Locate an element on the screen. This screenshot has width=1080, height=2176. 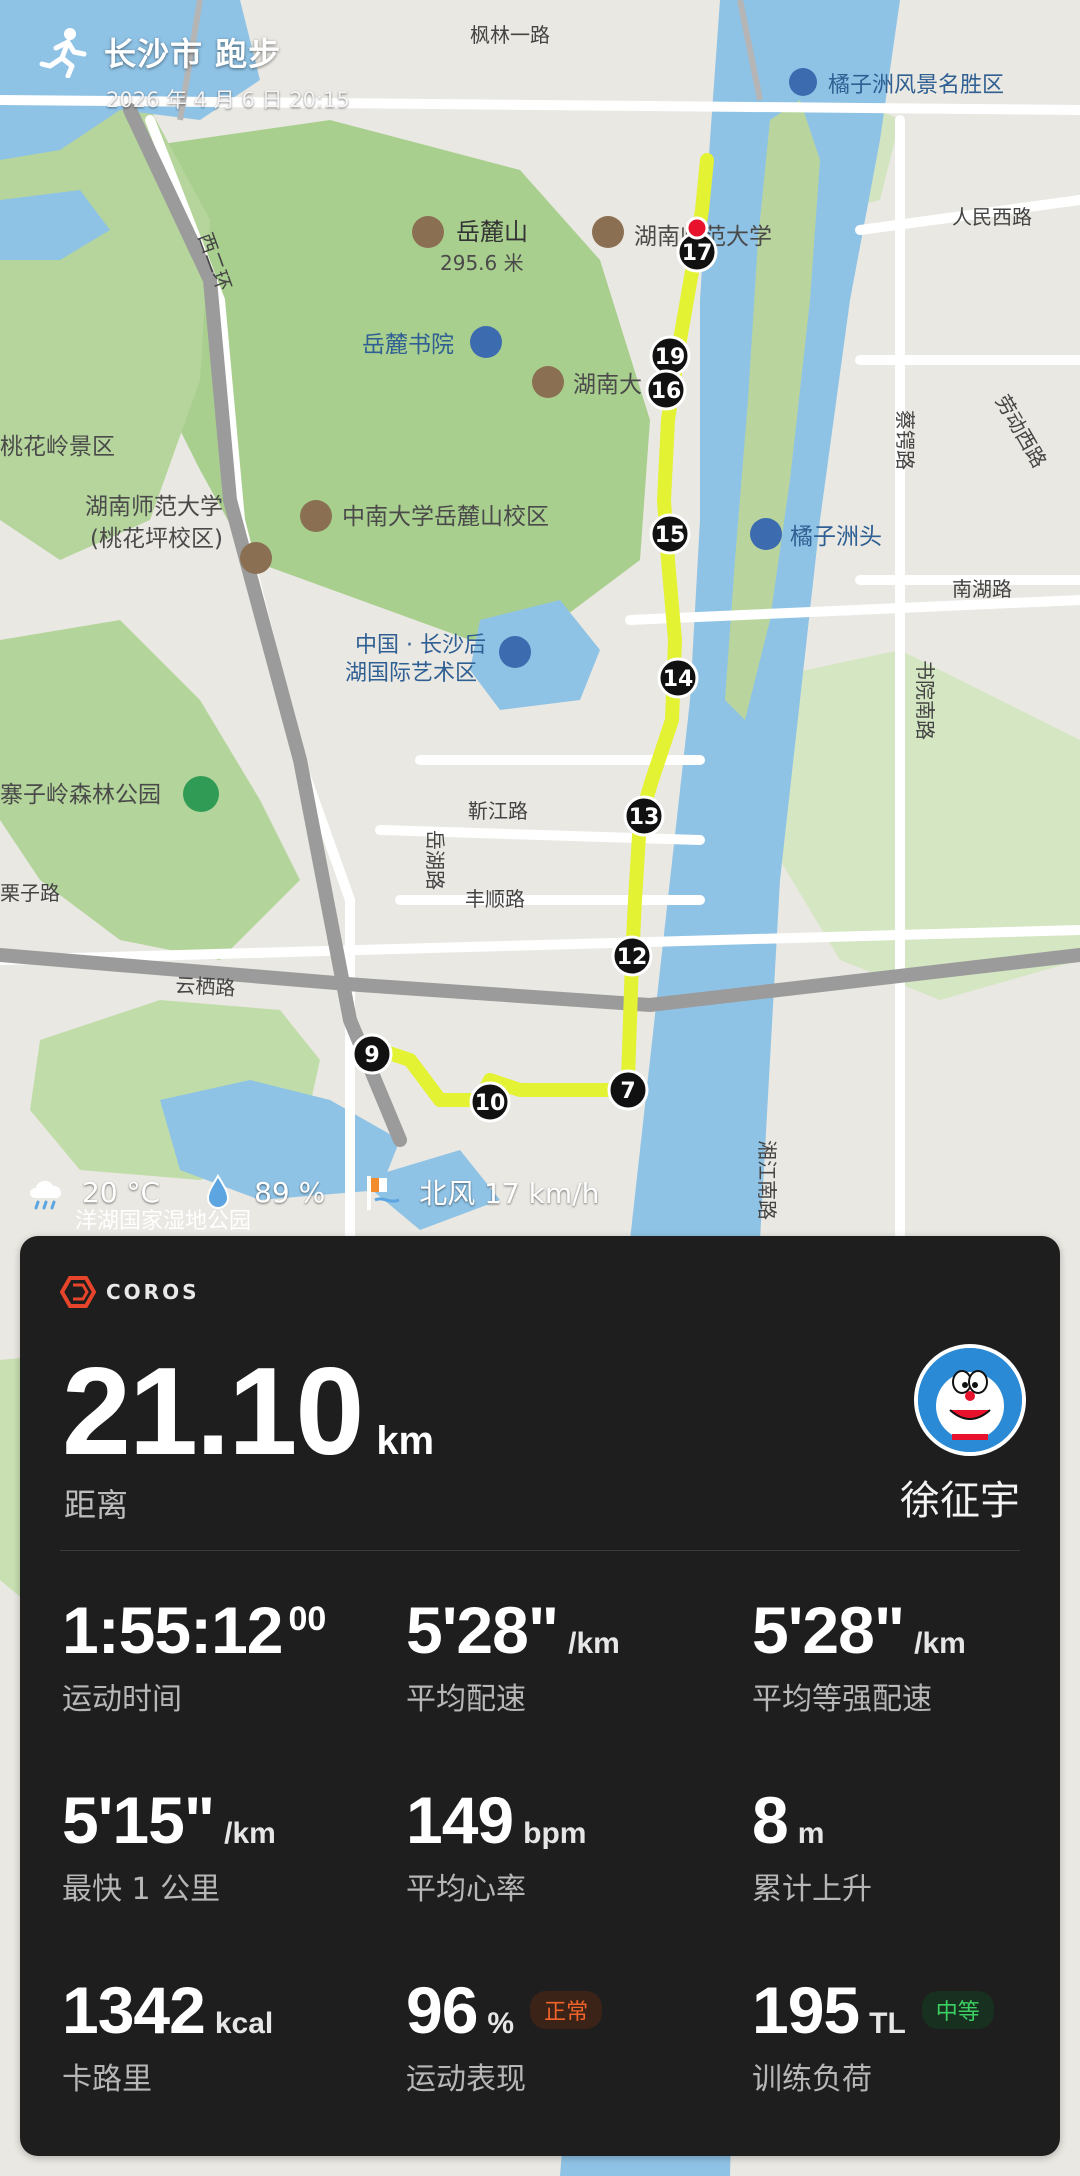
km-marker-10: 10 is located at coordinates (490, 1102).